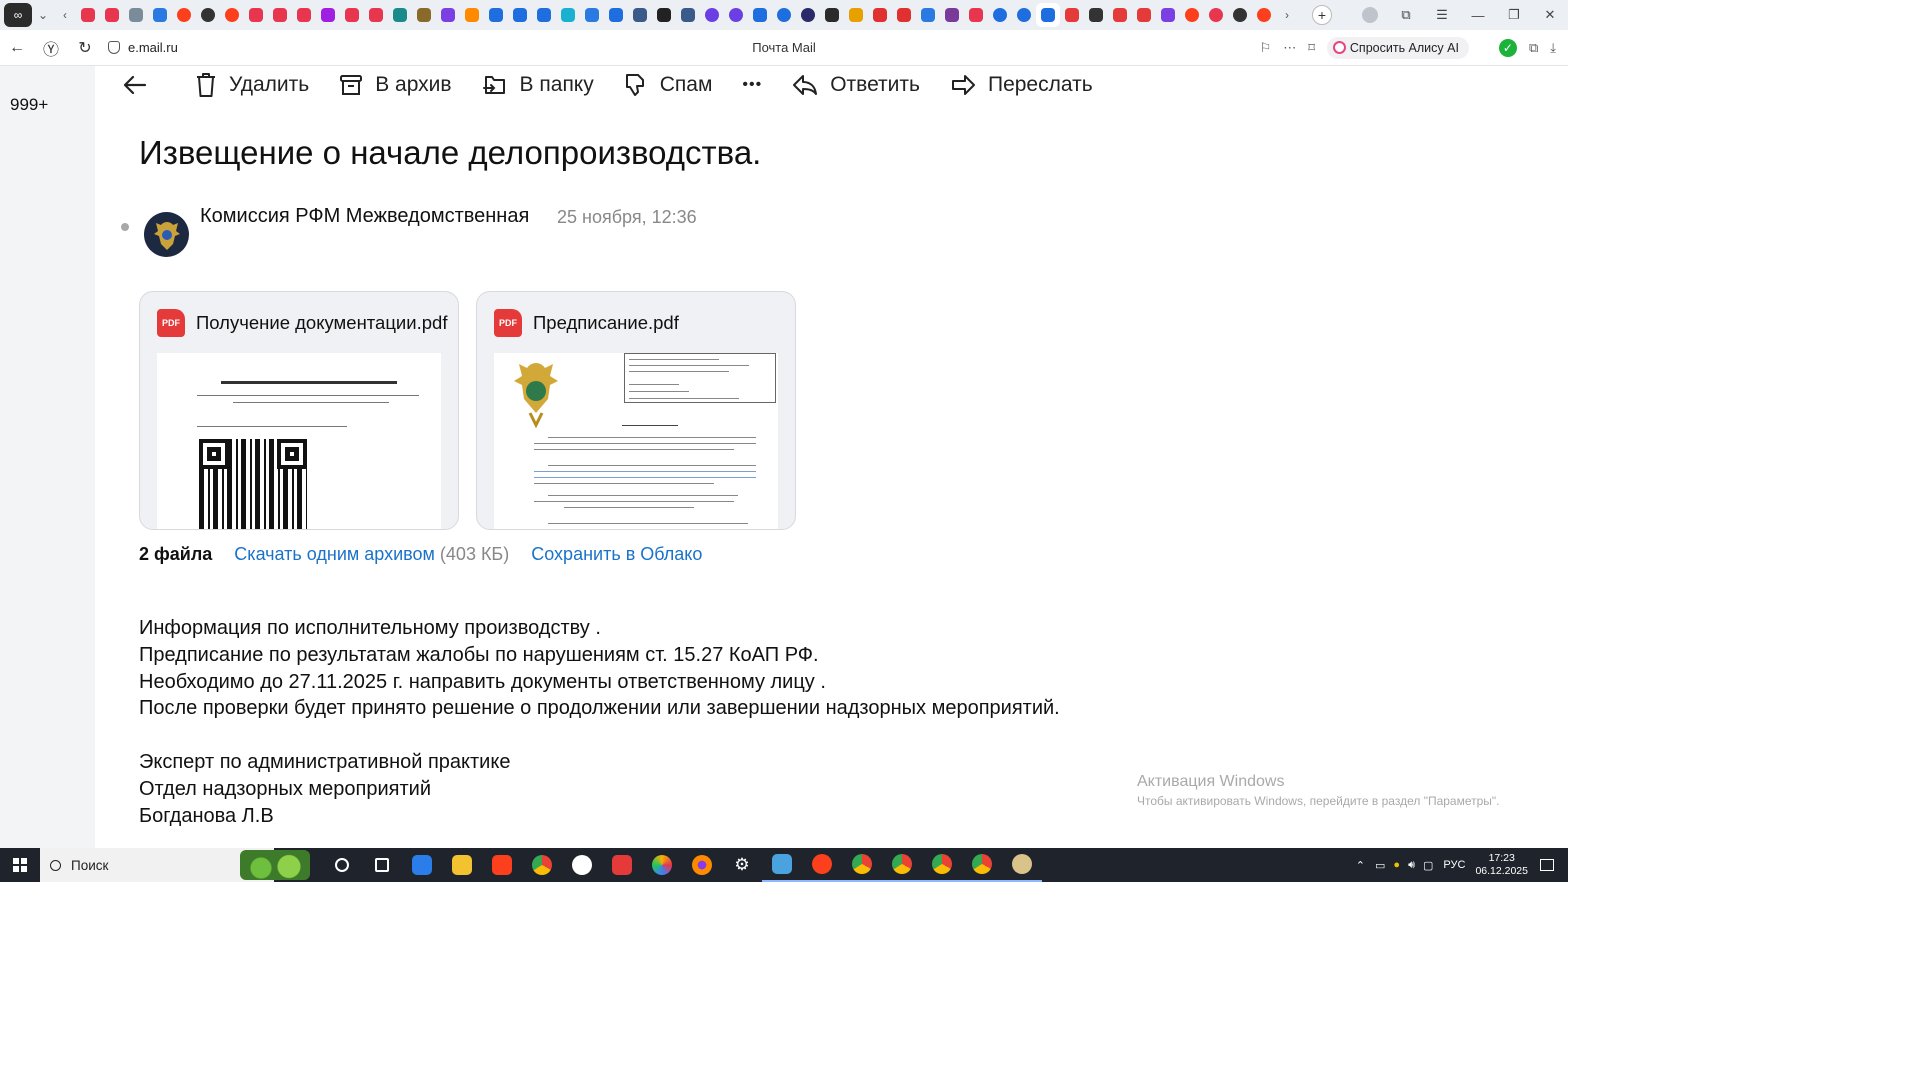 This screenshot has width=1920, height=1080. Describe the element at coordinates (395, 85) in the screenshot. I see `archive-button: В архив` at that location.